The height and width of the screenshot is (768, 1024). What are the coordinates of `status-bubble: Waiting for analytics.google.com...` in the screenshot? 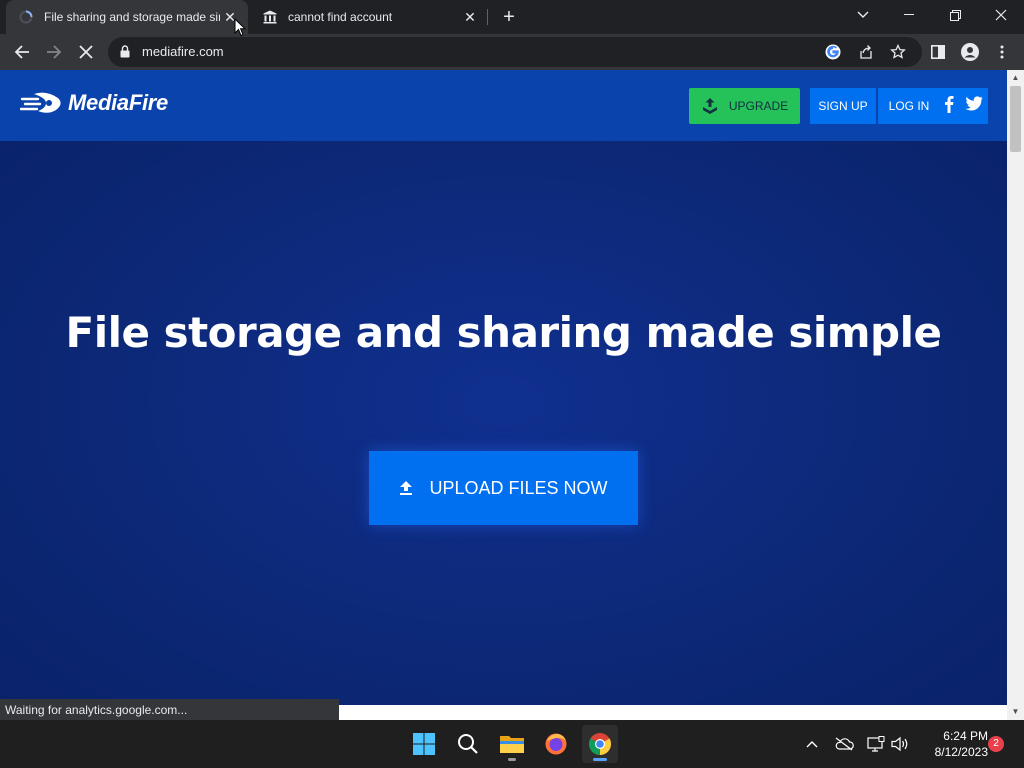 It's located at (169, 709).